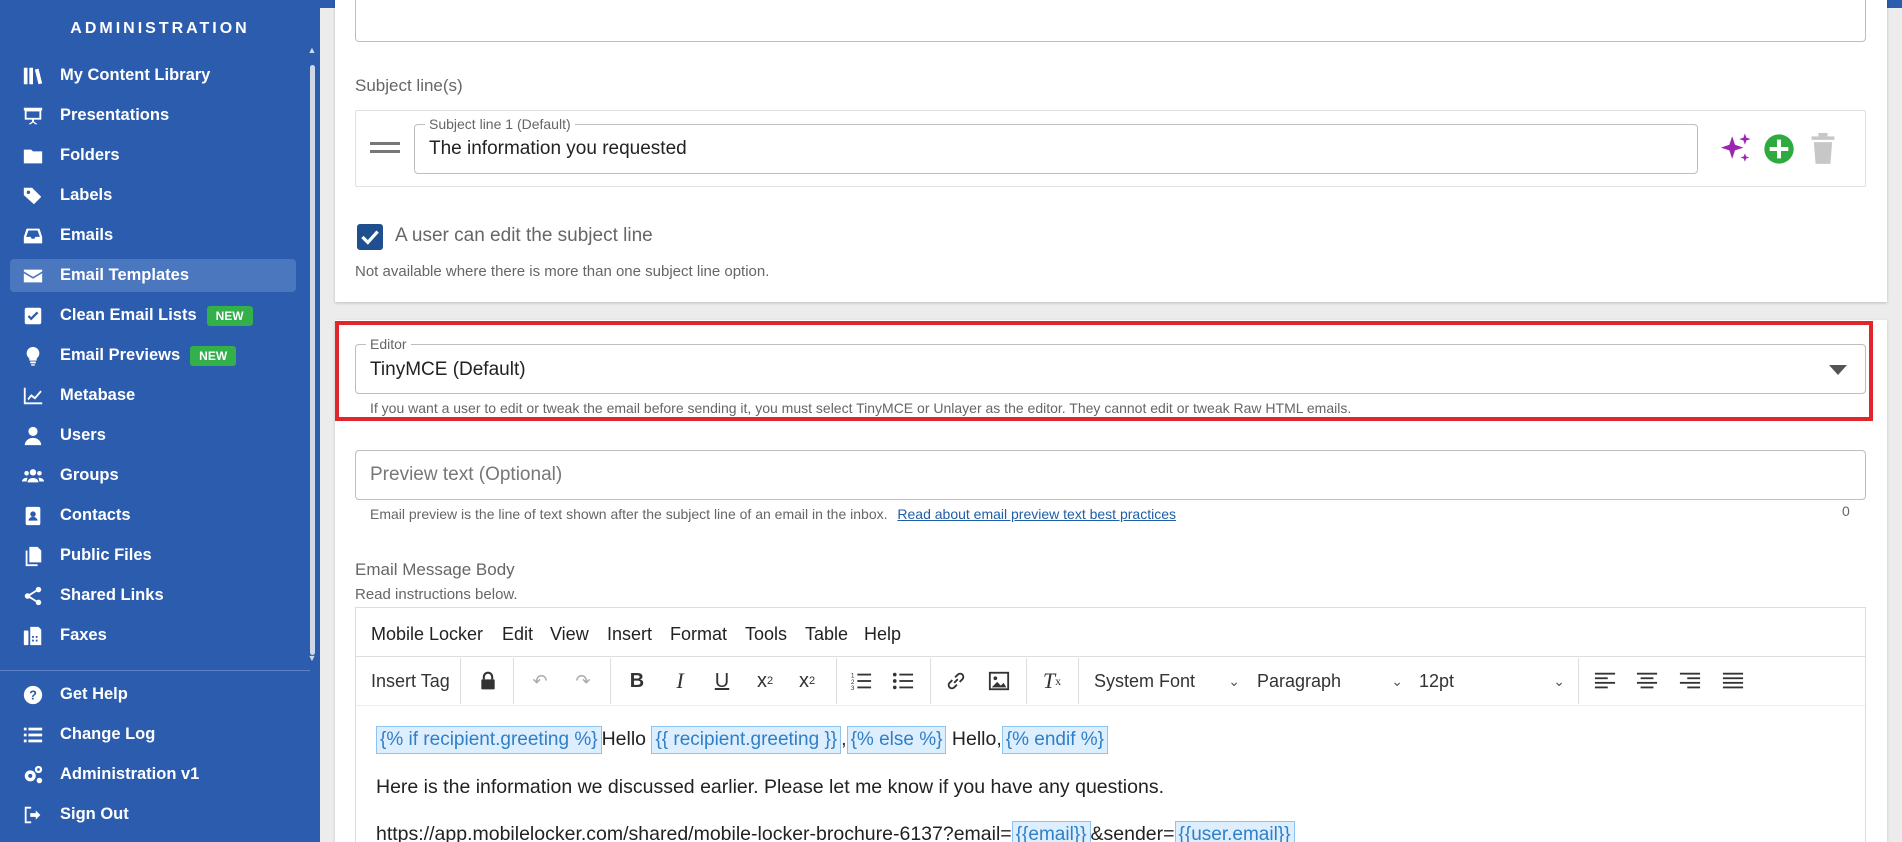 The height and width of the screenshot is (842, 1902). Describe the element at coordinates (746, 740) in the screenshot. I see `template-tag: {{ recipient.greeting }}` at that location.